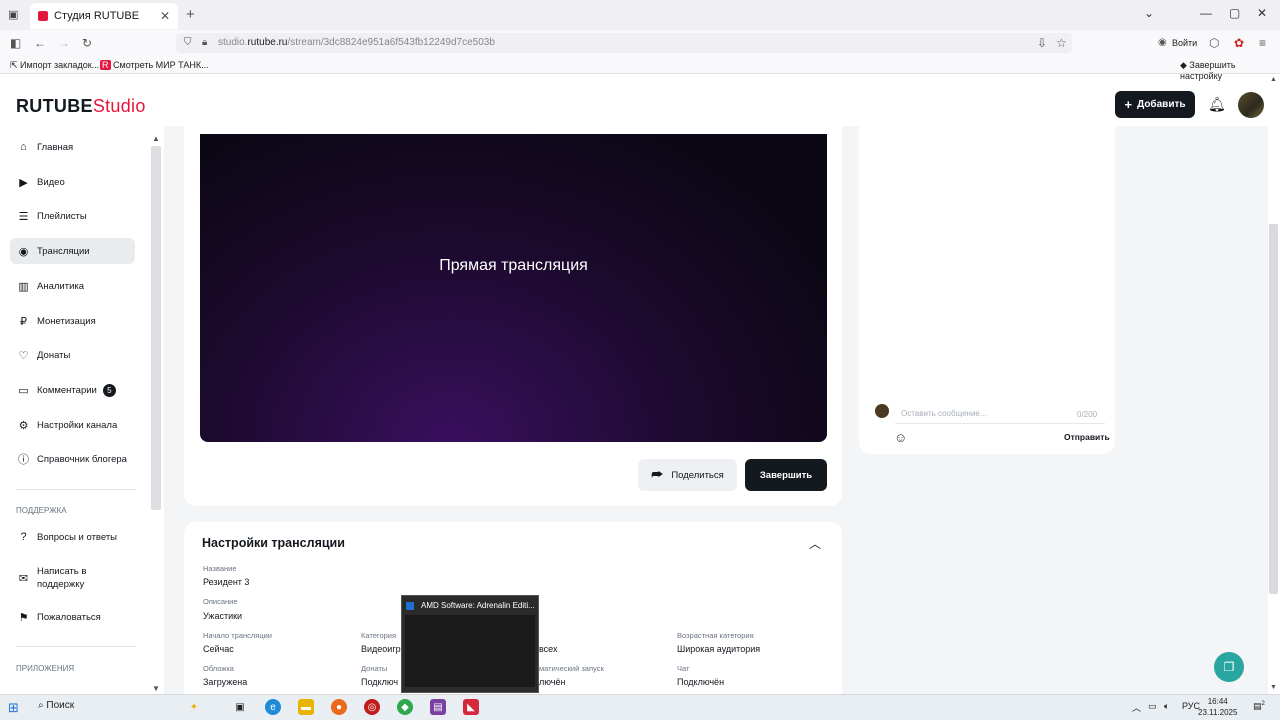 The image size is (1280, 720). Describe the element at coordinates (72, 321) in the screenshot. I see `sidebar-item-monetization: ₽ Монетизация` at that location.